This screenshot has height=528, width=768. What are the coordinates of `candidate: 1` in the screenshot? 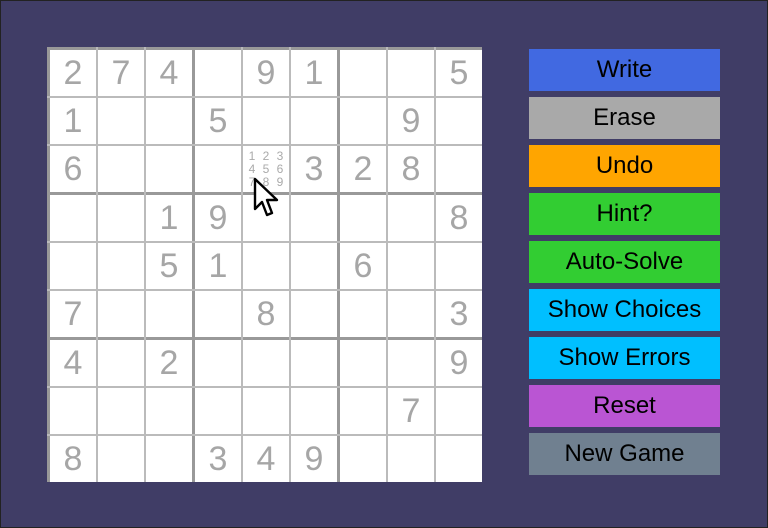 It's located at (252, 155).